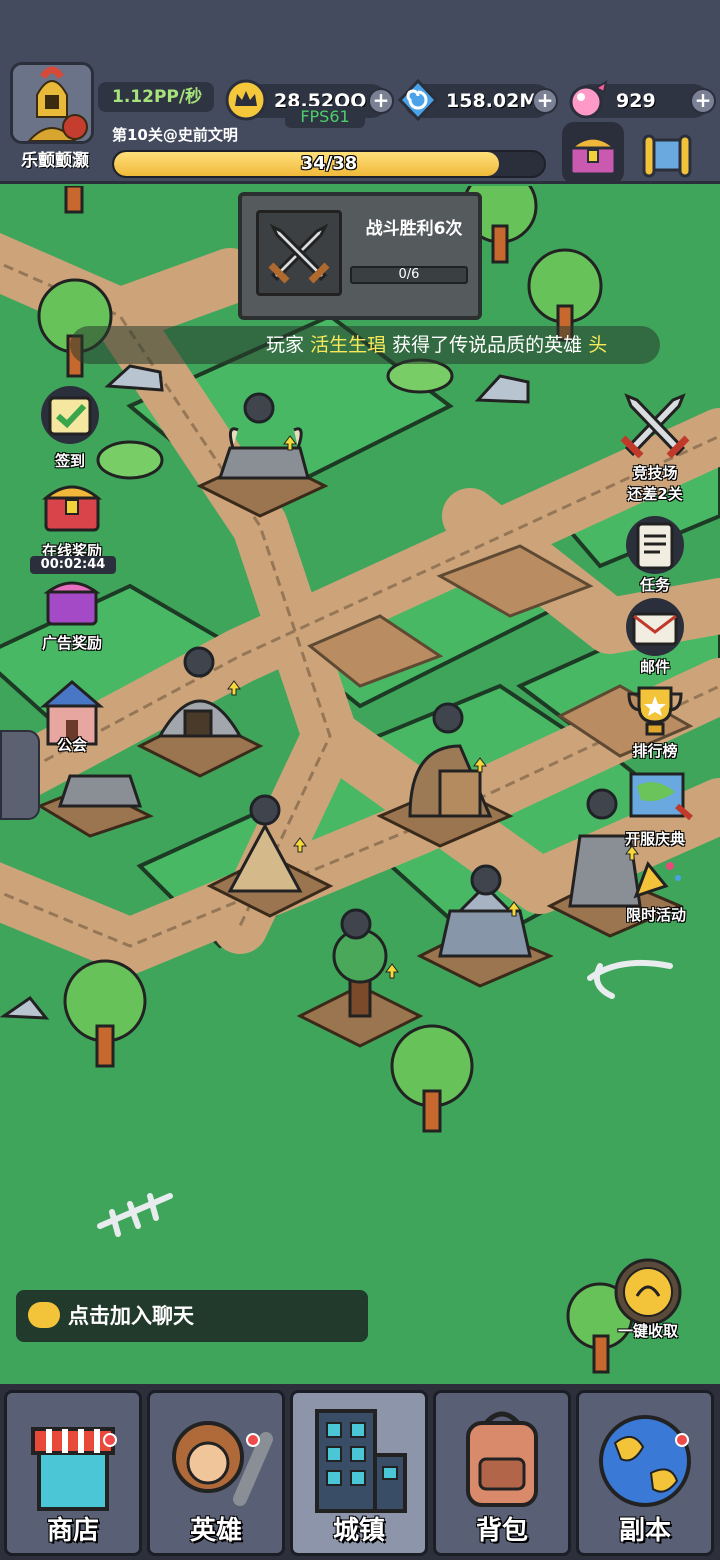  Describe the element at coordinates (215, 1531) in the screenshot. I see `tab-heroes-label: 英雄` at that location.